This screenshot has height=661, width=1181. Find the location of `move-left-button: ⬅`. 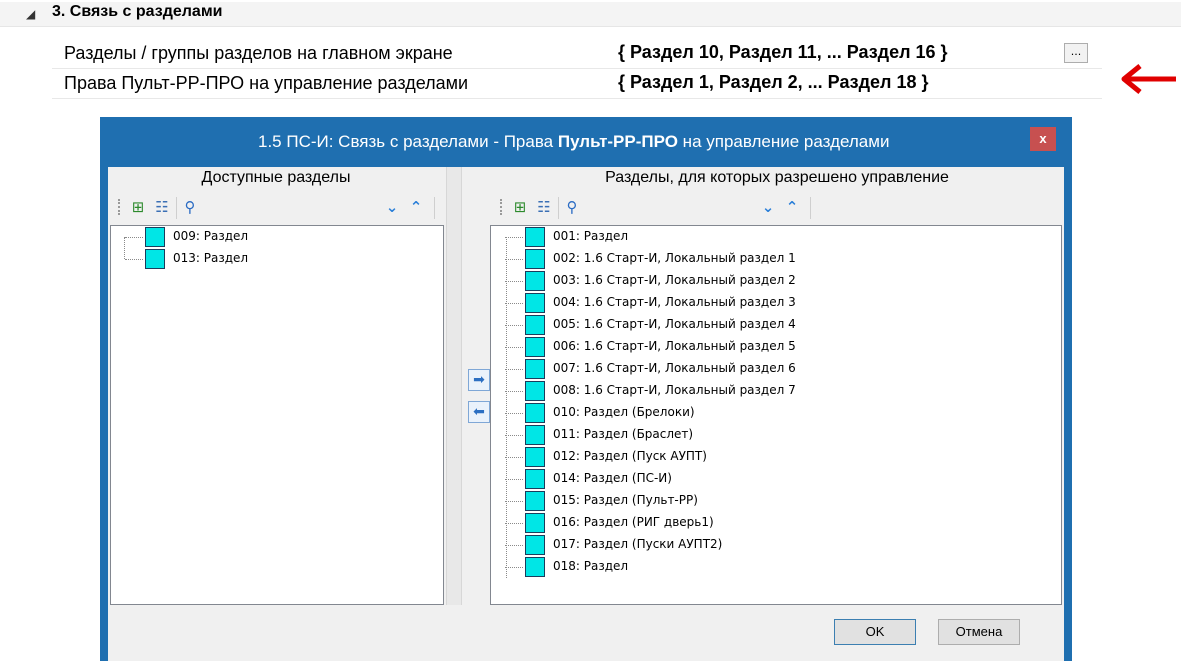

move-left-button: ⬅ is located at coordinates (479, 412).